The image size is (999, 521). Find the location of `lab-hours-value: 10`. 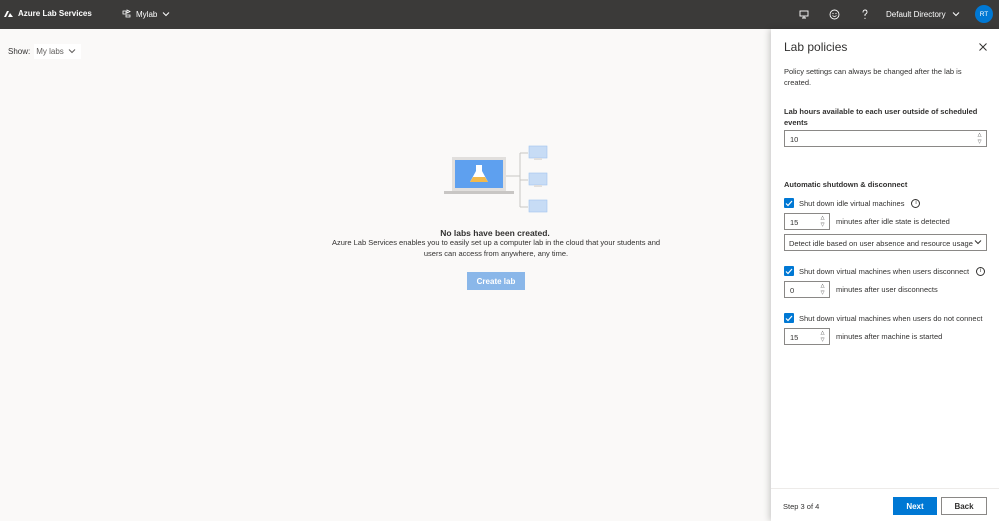

lab-hours-value: 10 is located at coordinates (794, 139).